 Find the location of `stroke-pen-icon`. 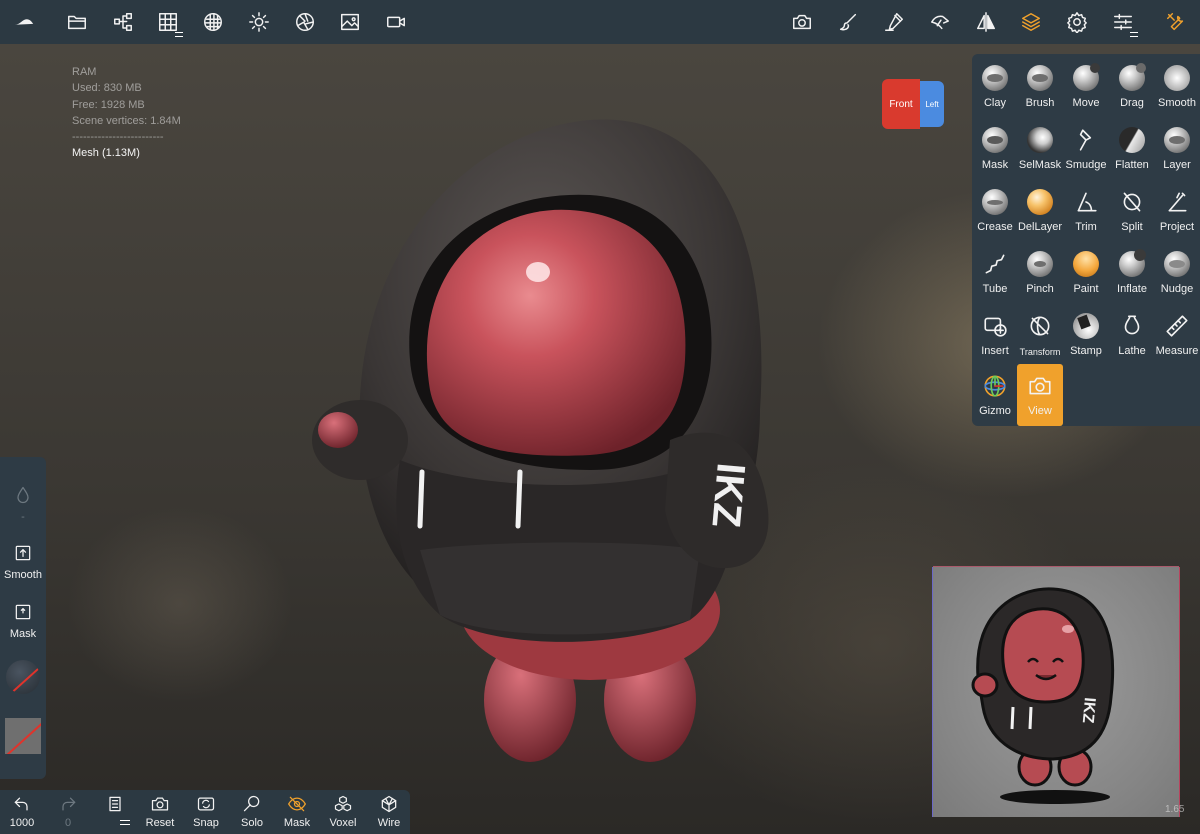

stroke-pen-icon is located at coordinates (894, 22).